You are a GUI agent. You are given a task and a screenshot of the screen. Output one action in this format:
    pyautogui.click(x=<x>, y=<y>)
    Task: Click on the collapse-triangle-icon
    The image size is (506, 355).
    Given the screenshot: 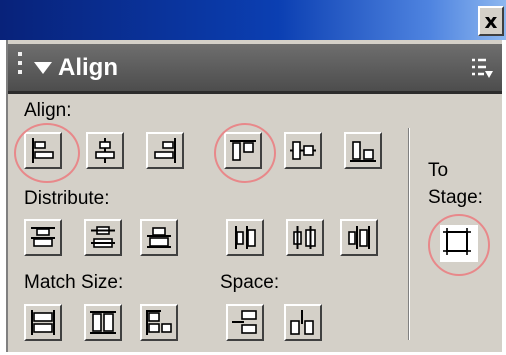 What is the action you would take?
    pyautogui.click(x=43, y=68)
    